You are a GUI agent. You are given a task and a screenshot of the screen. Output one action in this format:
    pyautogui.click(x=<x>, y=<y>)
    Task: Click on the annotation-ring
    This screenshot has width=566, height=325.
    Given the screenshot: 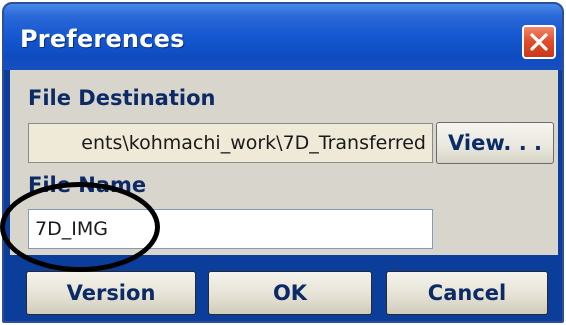 What is the action you would take?
    pyautogui.click(x=80, y=227)
    